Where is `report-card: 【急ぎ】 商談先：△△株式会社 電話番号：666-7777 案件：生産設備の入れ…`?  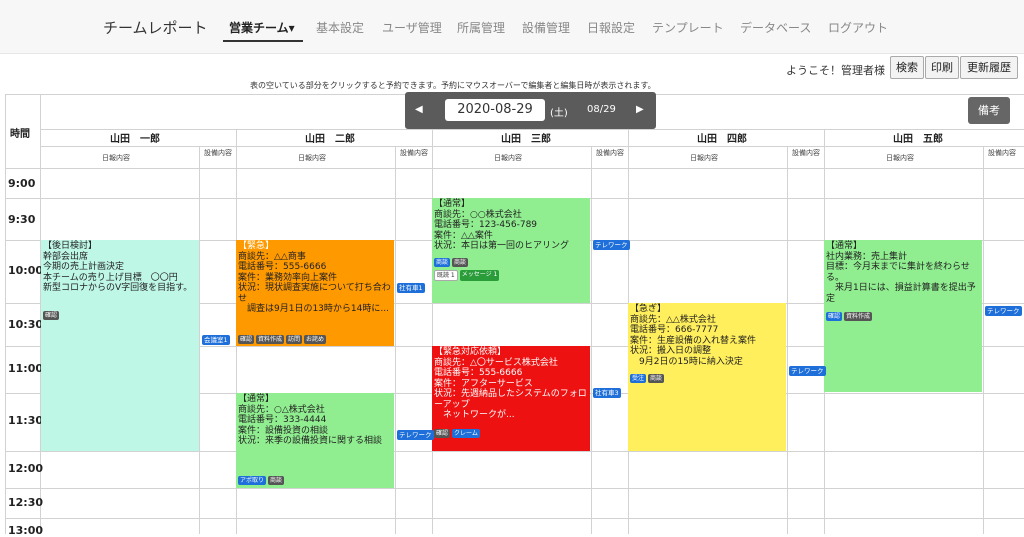
report-card: 【急ぎ】 商談先：△△株式会社 電話番号：666-7777 案件：生産設備の入れ… is located at coordinates (707, 377).